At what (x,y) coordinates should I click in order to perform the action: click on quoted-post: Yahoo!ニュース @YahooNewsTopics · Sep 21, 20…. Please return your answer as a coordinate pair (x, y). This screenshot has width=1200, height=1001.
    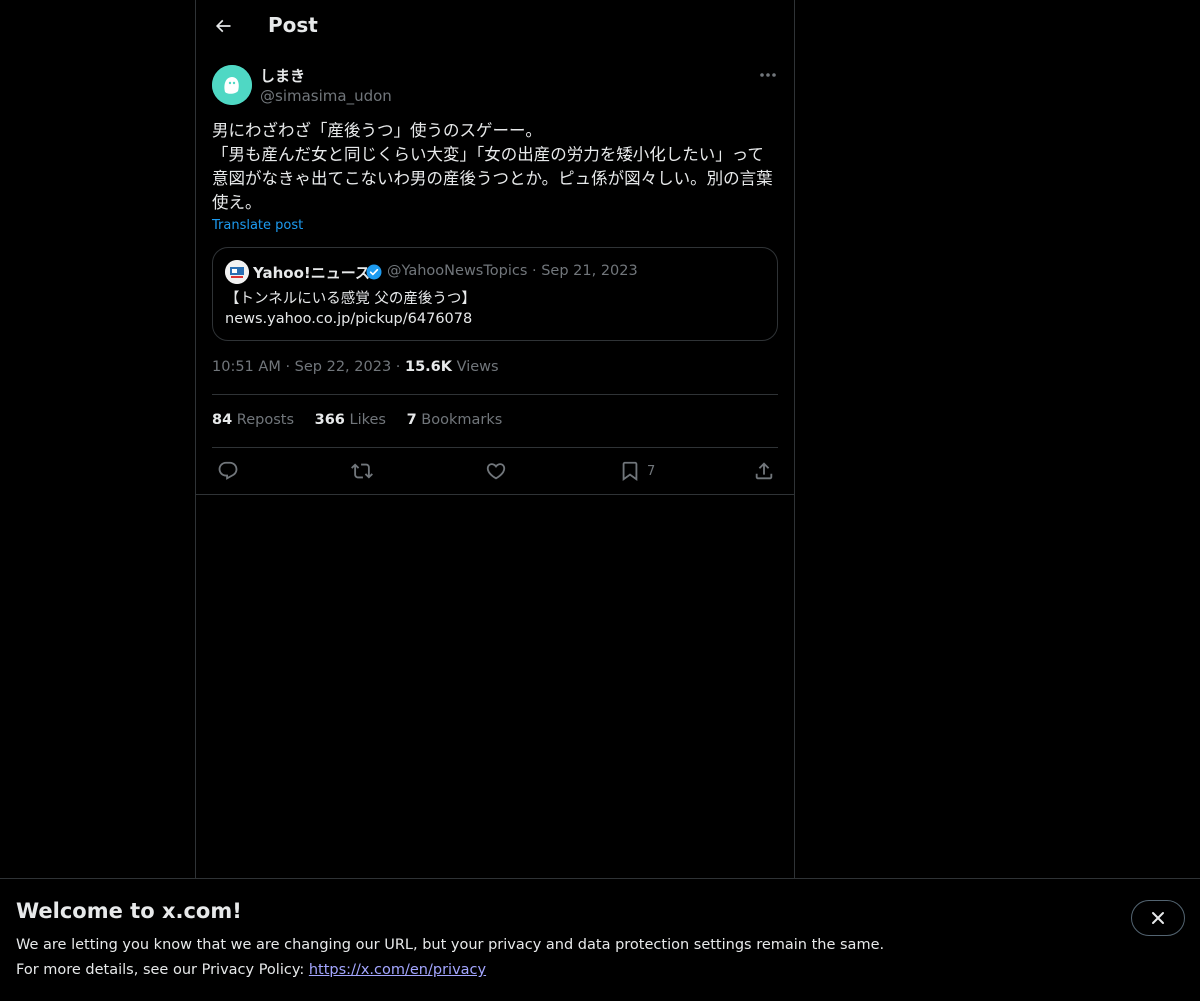
    Looking at the image, I should click on (495, 294).